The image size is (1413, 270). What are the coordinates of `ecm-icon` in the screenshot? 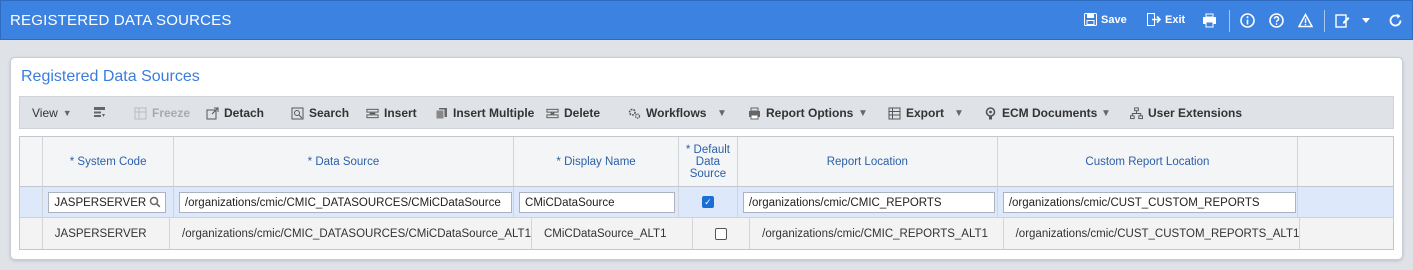 It's located at (990, 113).